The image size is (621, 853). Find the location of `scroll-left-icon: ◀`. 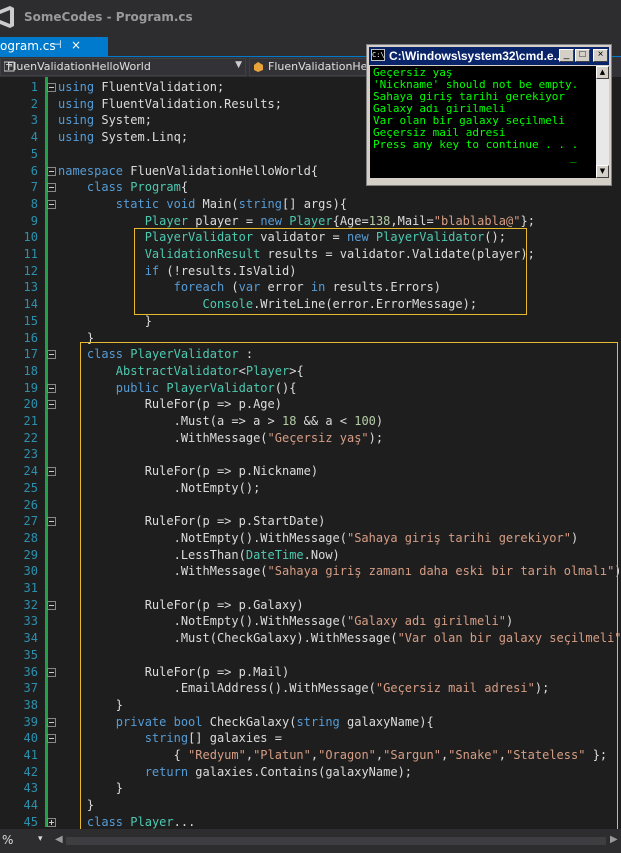

scroll-left-icon: ◀ is located at coordinates (59, 839).